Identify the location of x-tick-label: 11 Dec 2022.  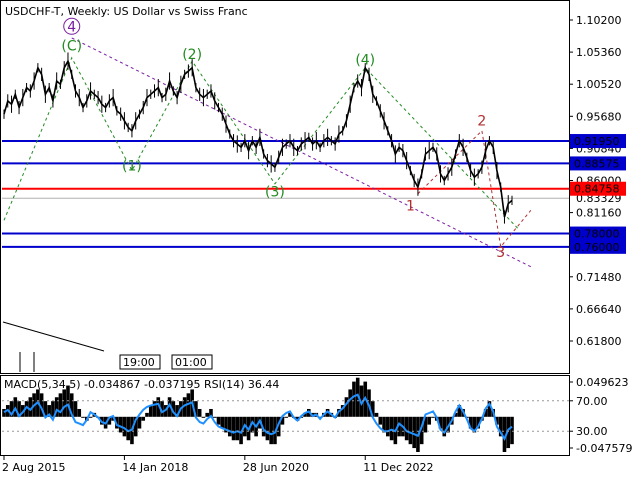
(398, 467).